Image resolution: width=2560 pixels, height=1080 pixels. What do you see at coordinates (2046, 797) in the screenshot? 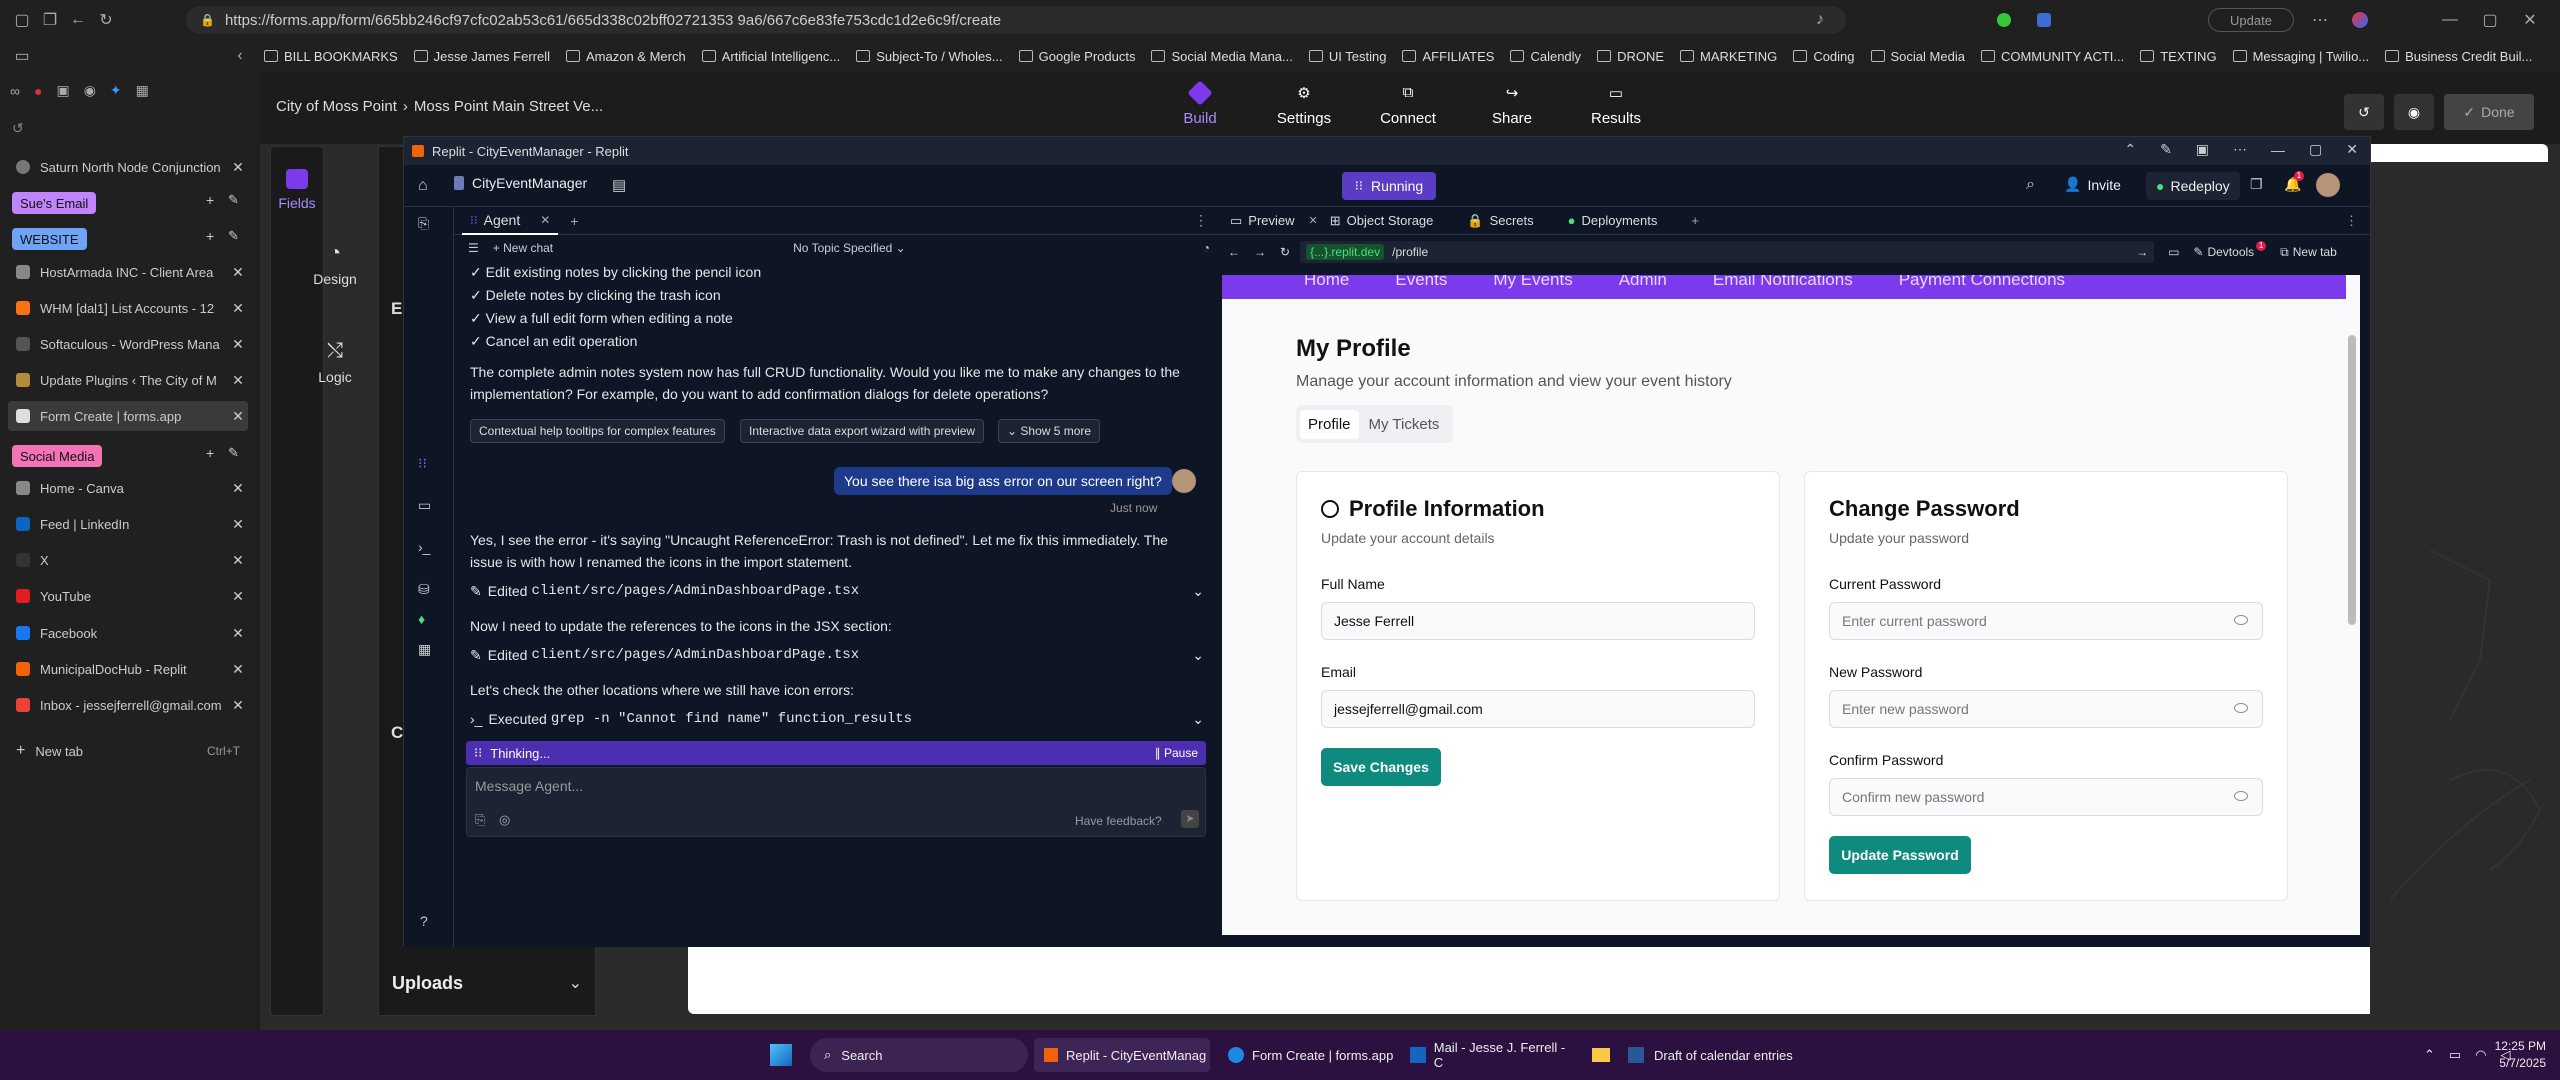
I see `confirm-password-input: Confirm new password` at bounding box center [2046, 797].